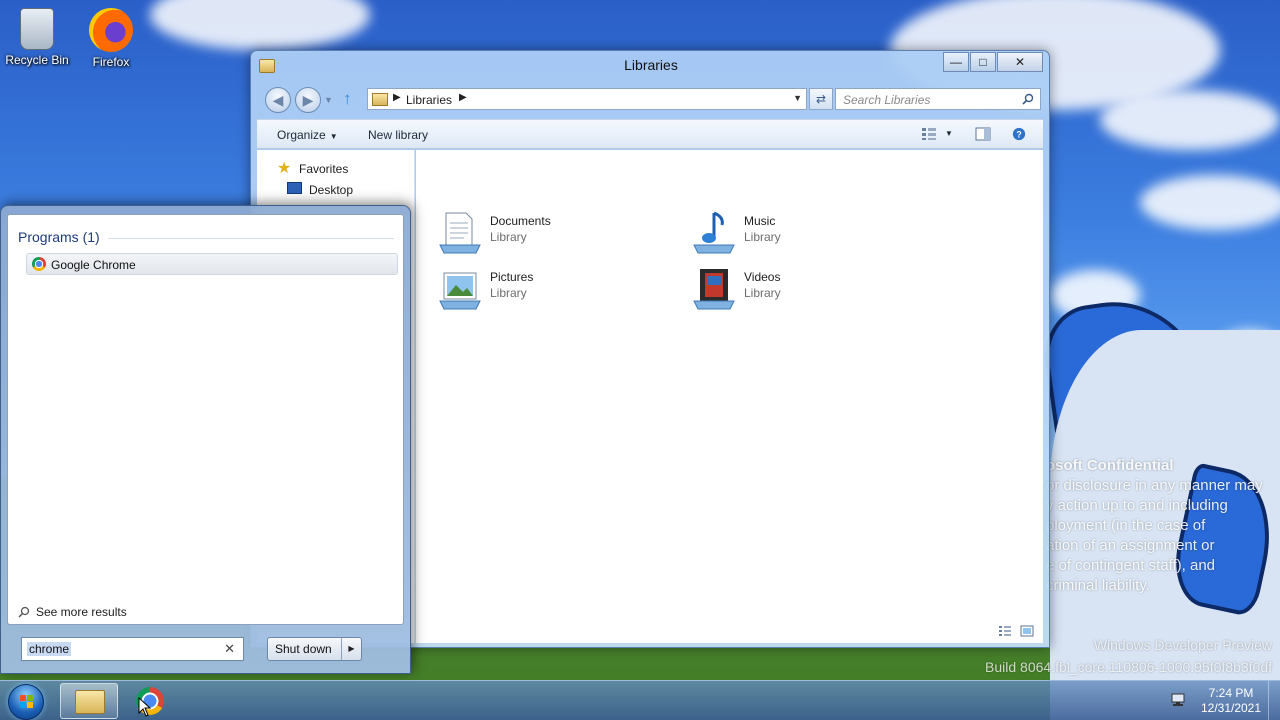 The image size is (1280, 720). What do you see at coordinates (39, 264) in the screenshot?
I see `chrome-icon` at bounding box center [39, 264].